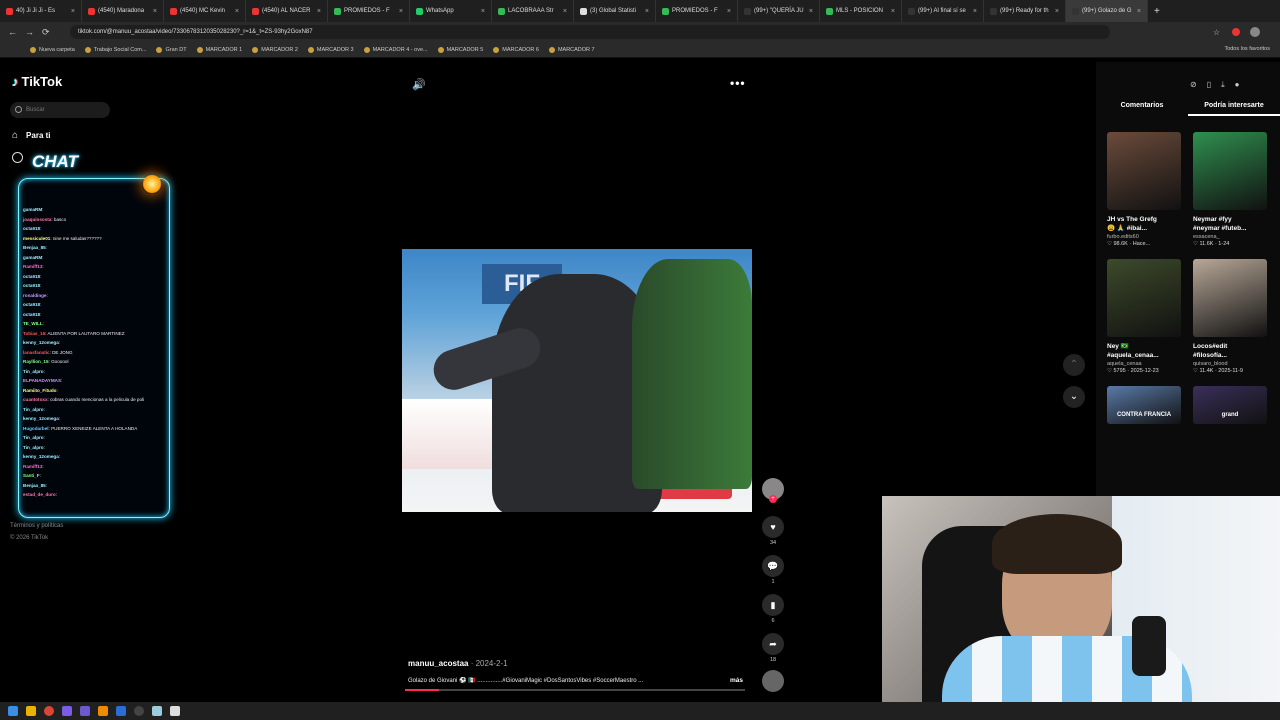 Image resolution: width=1280 pixels, height=720 pixels. Describe the element at coordinates (1157, 11) in the screenshot. I see `new-tab-icon: +` at that location.